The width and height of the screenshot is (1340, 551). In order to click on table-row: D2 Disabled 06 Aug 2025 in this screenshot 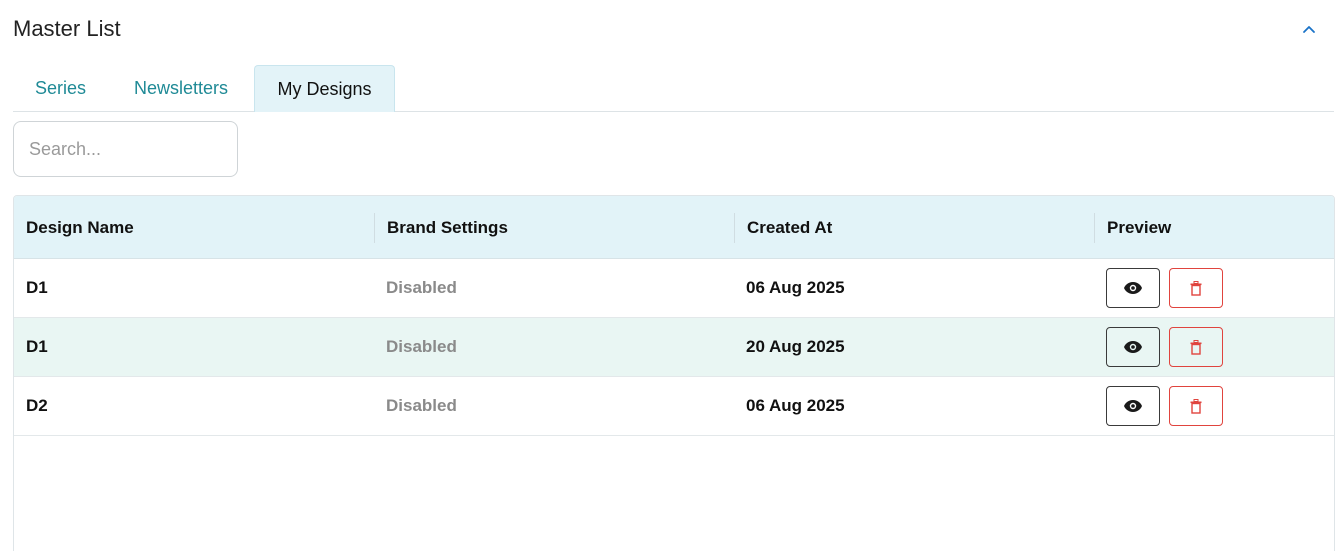, I will do `click(674, 406)`.